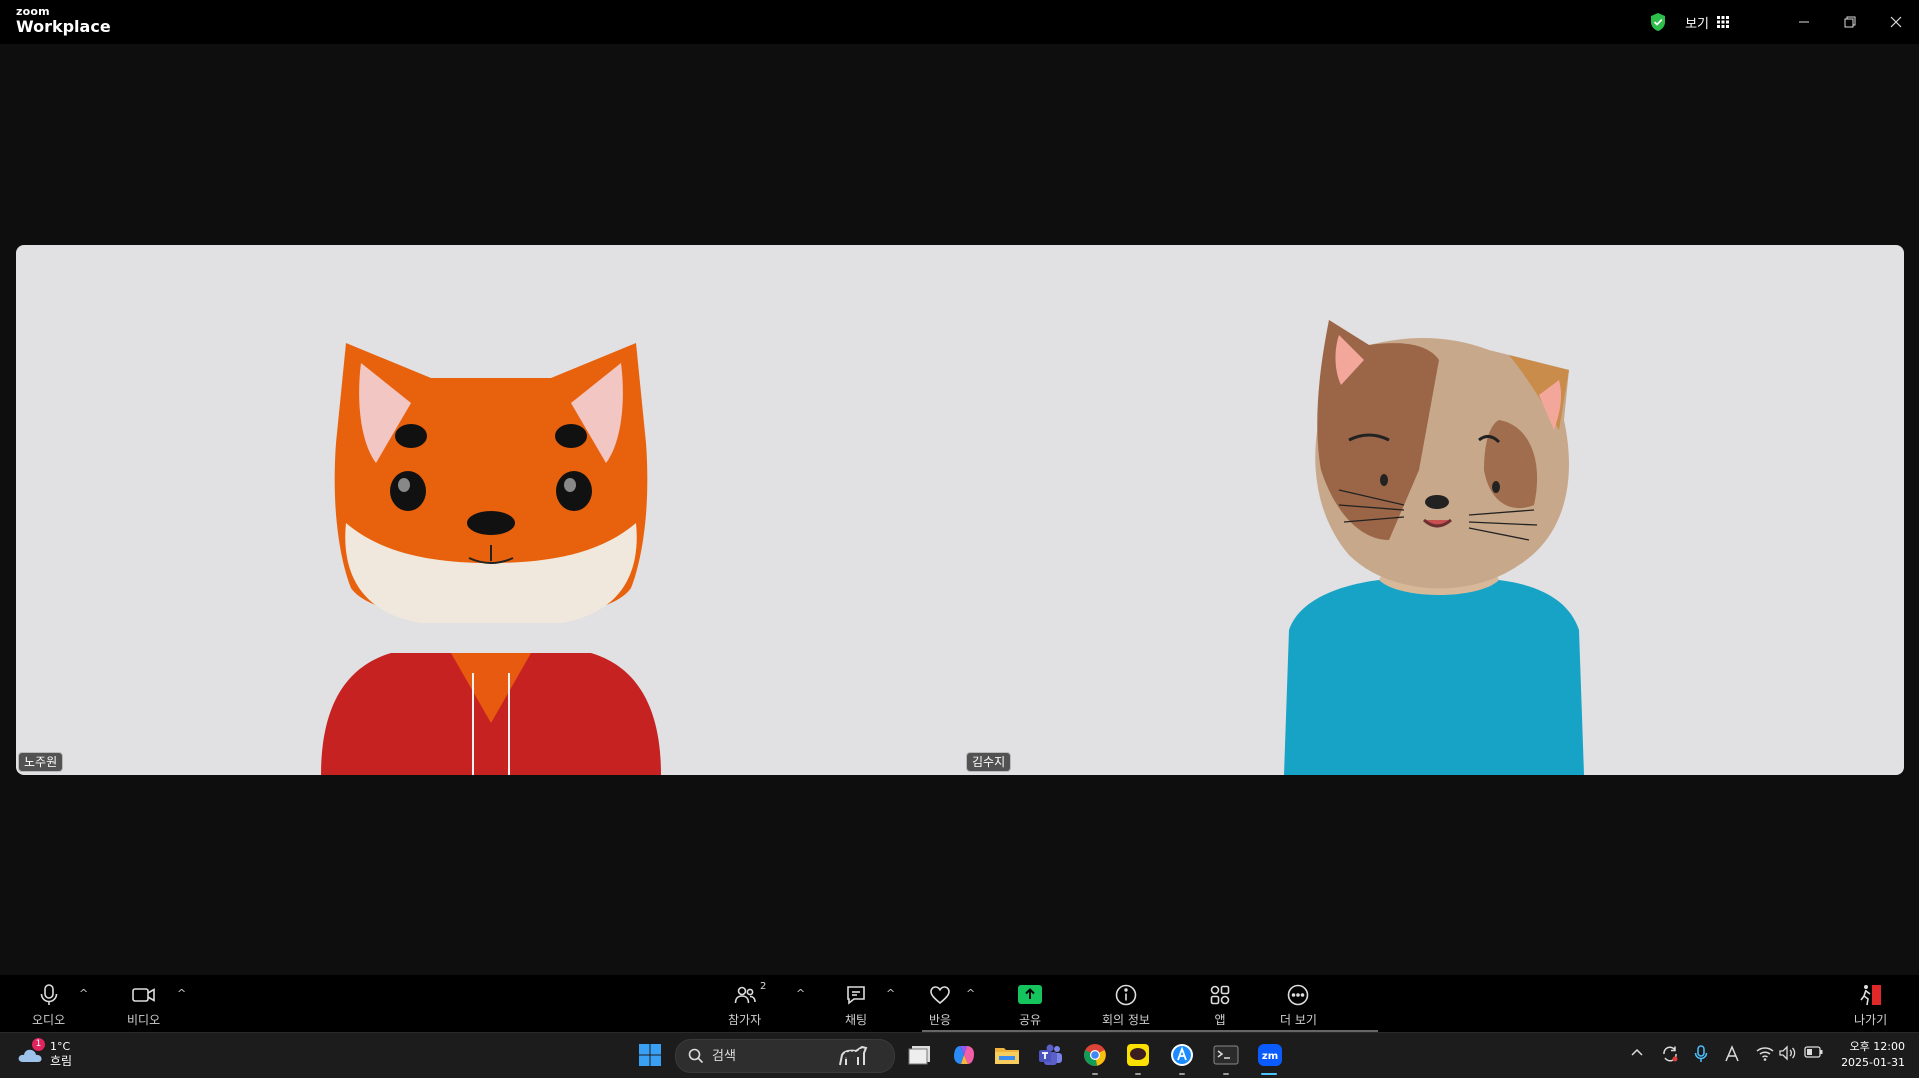 The image size is (1919, 1078). Describe the element at coordinates (63, 26) in the screenshot. I see `logo-large-text: Workplace` at that location.